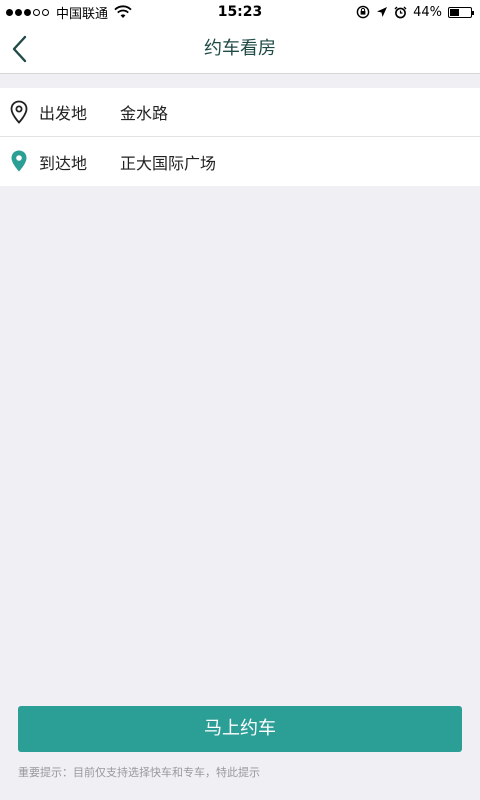 The height and width of the screenshot is (800, 480). What do you see at coordinates (427, 12) in the screenshot?
I see `battery-percent: 44%` at bounding box center [427, 12].